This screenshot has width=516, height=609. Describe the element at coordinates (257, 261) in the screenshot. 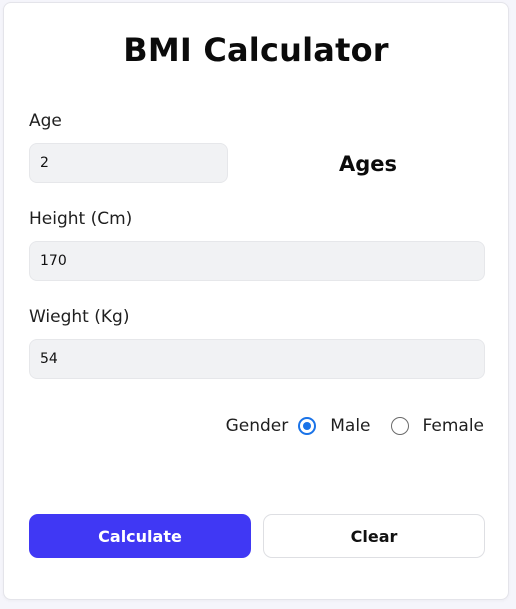

I see `height-input` at that location.